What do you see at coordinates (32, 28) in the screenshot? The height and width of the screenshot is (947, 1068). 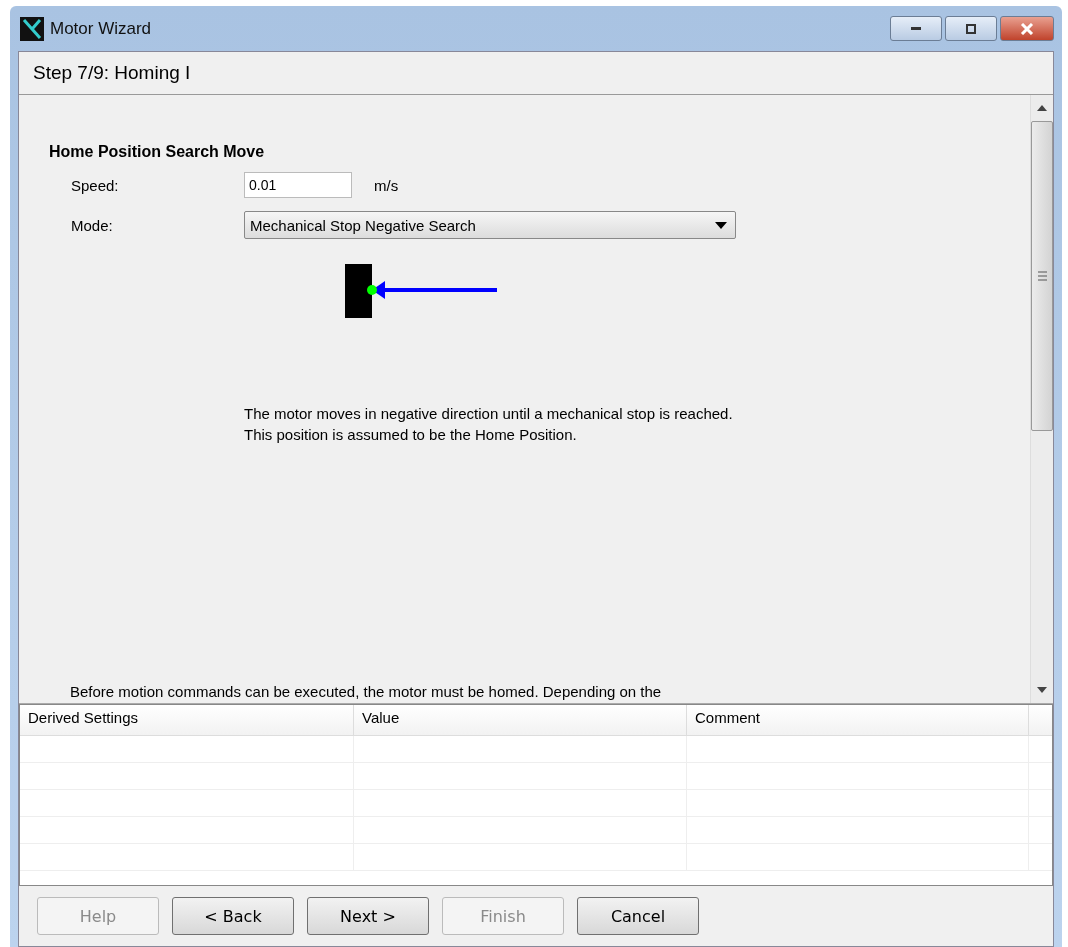 I see `app-logo-icon` at bounding box center [32, 28].